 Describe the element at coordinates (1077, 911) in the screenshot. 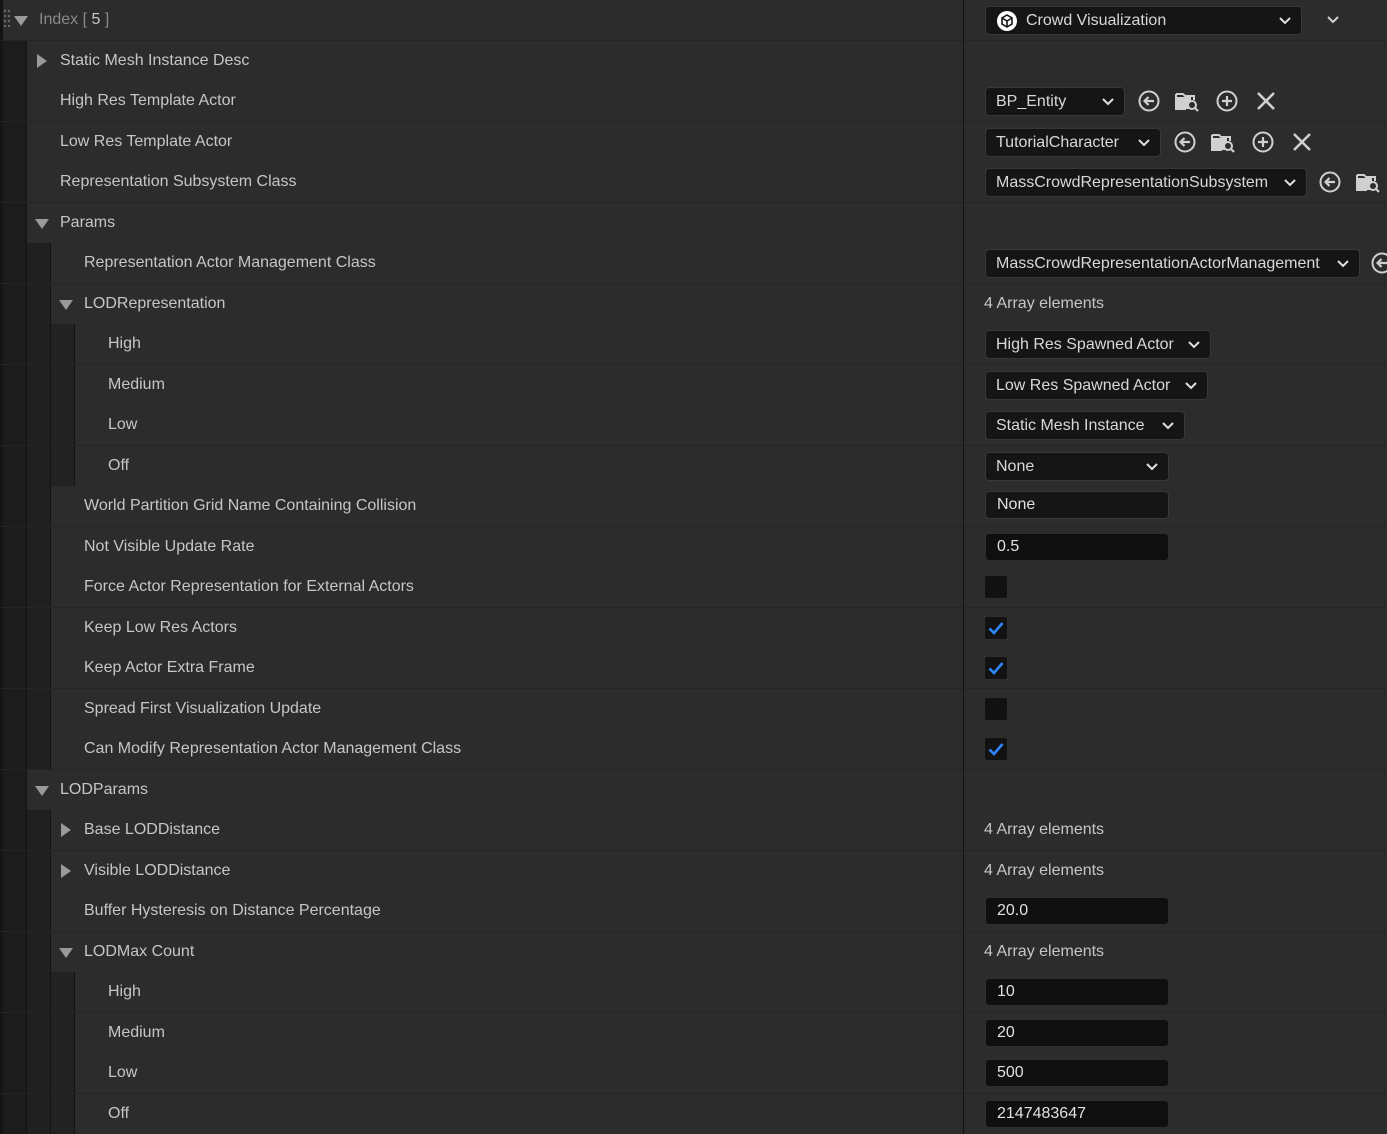

I see `buffer-hysteresis-input: 20.0` at that location.